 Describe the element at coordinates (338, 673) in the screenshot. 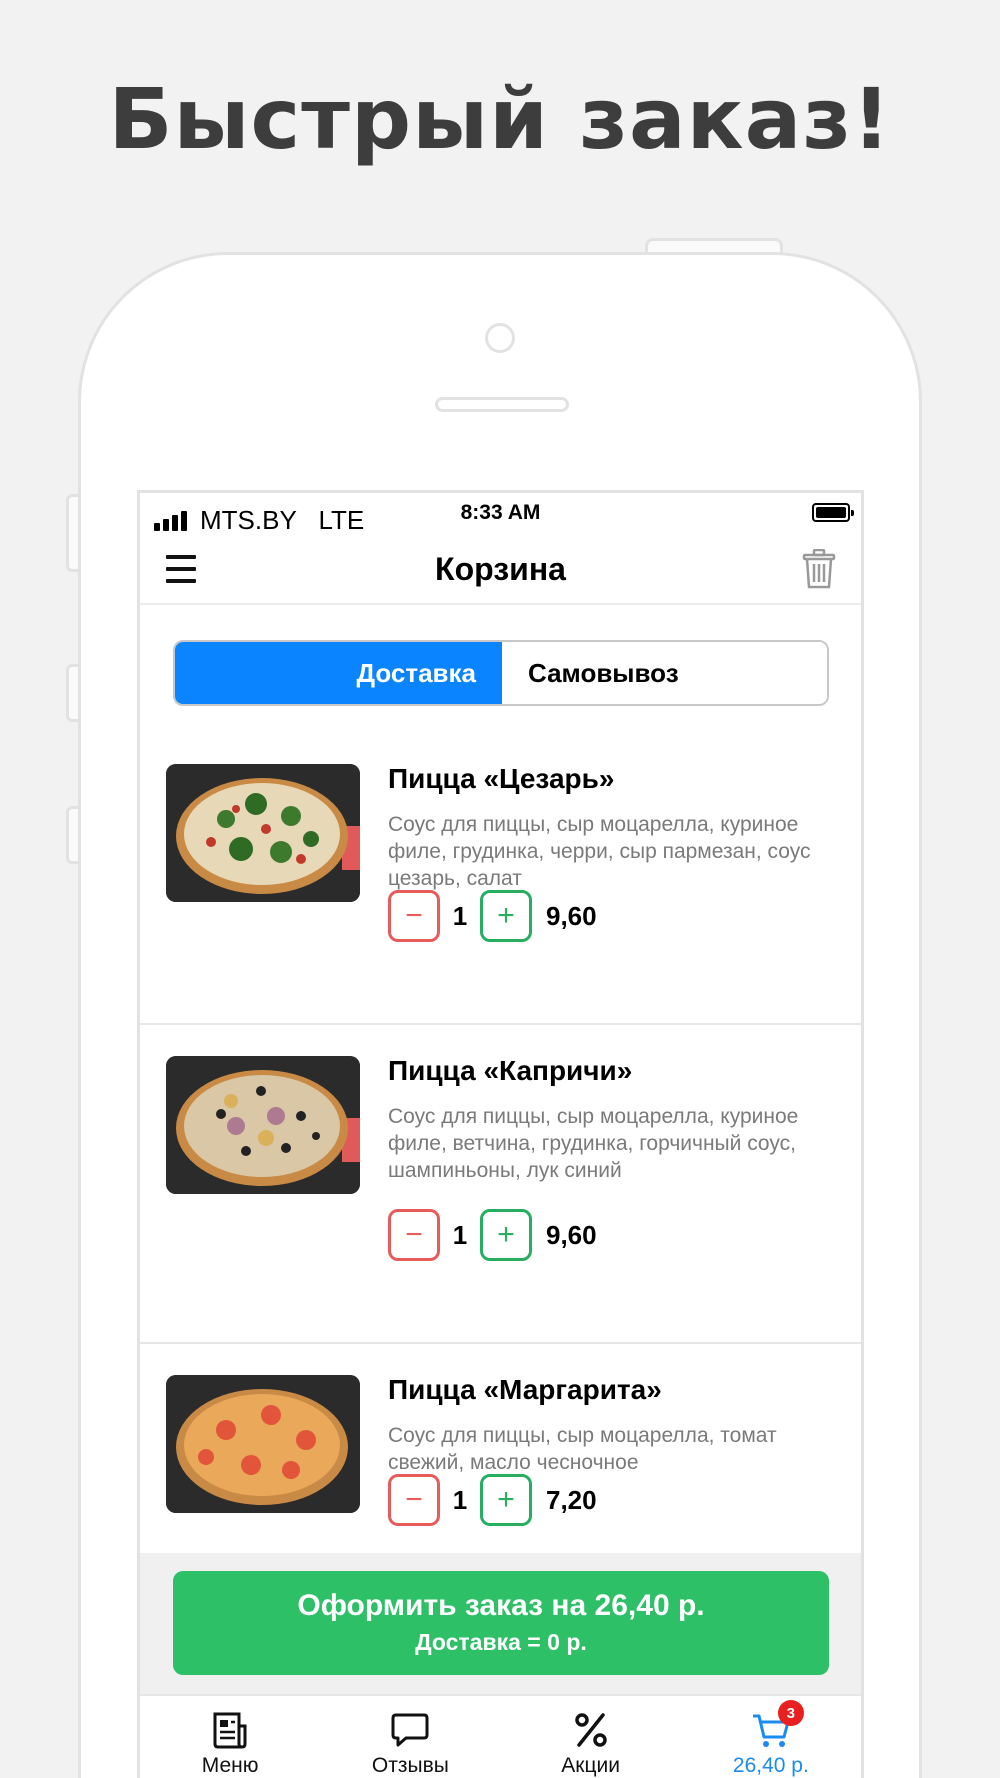

I see `tab-delivery: Доставка` at that location.